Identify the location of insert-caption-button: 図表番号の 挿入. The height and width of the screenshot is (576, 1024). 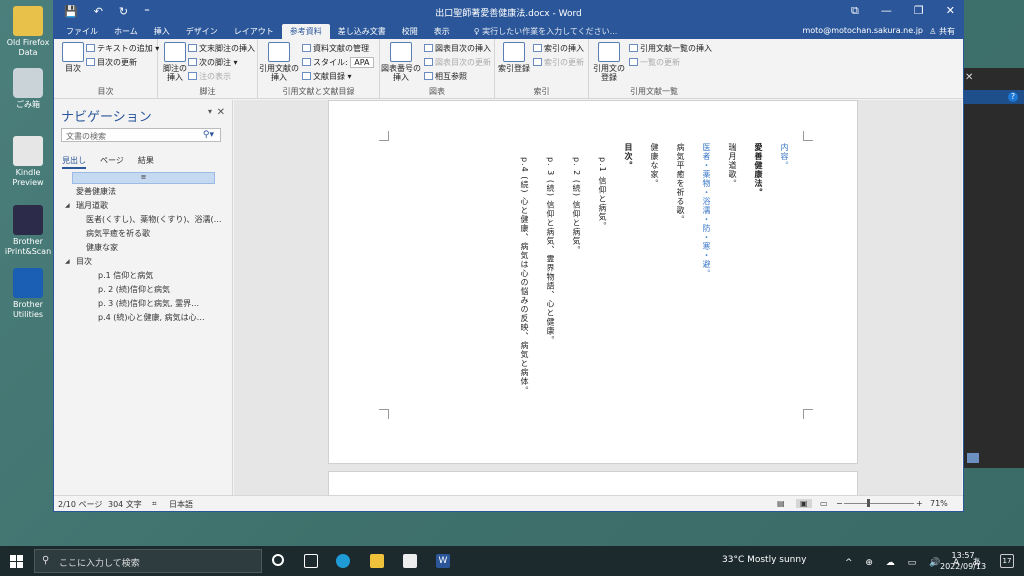
(401, 62).